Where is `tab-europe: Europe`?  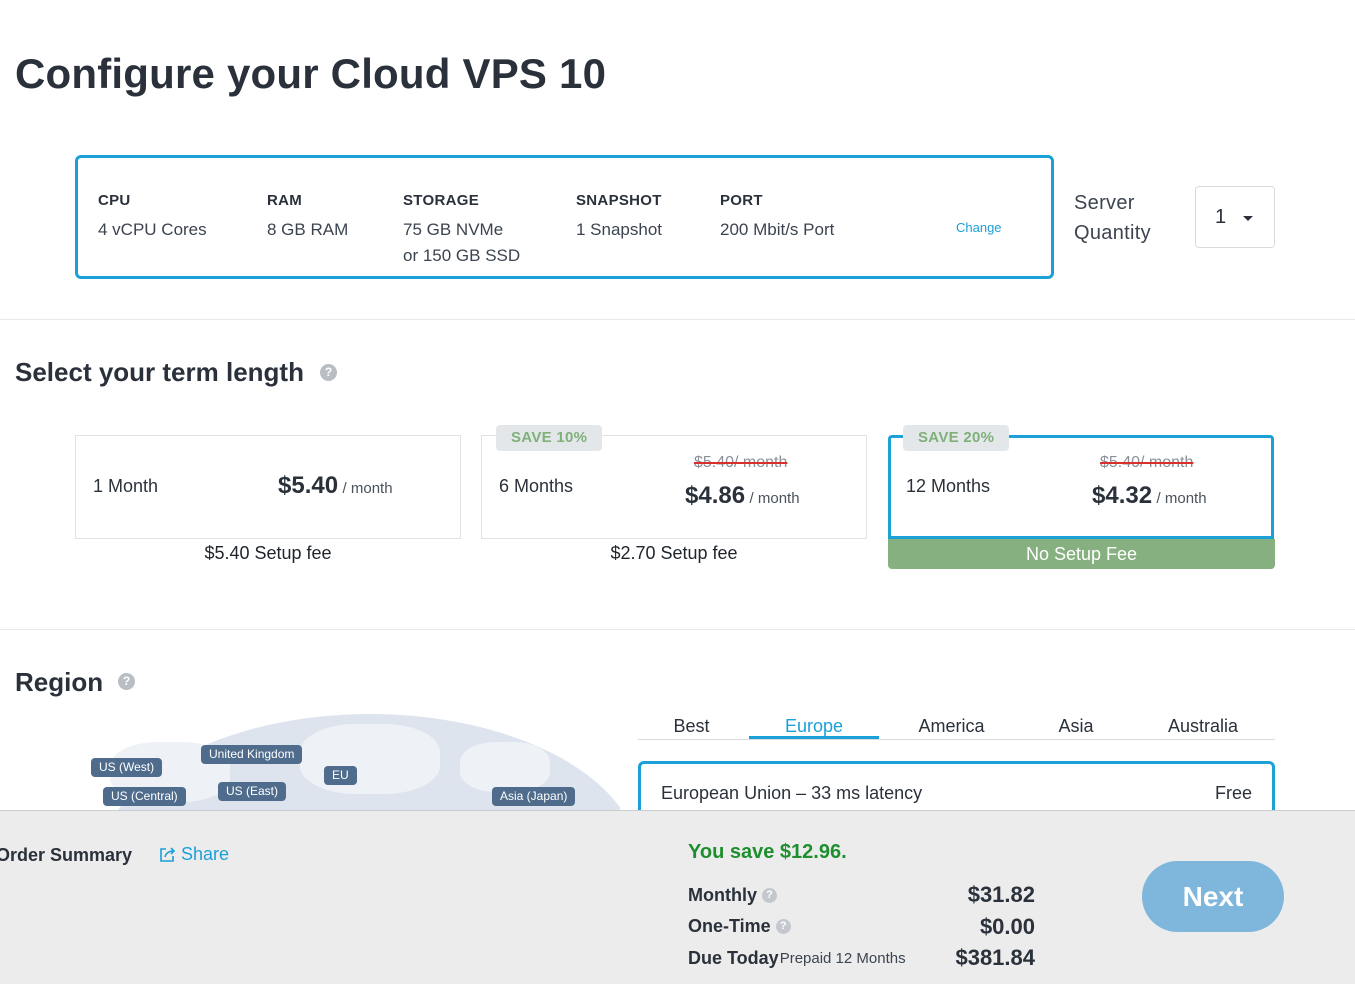 tab-europe: Europe is located at coordinates (814, 726).